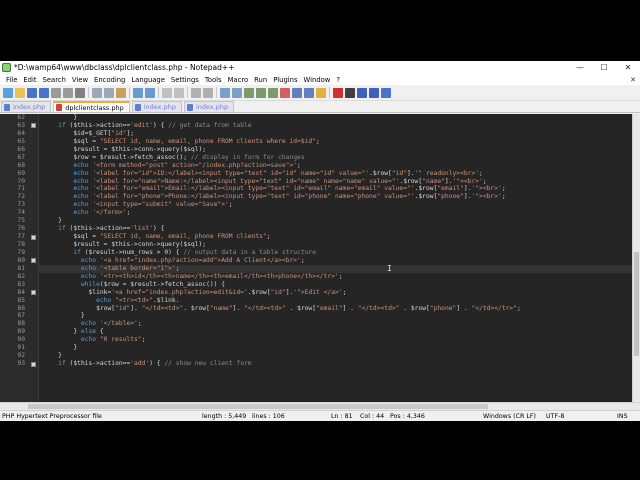  I want to click on folder-workspace-icon, so click(321, 92).